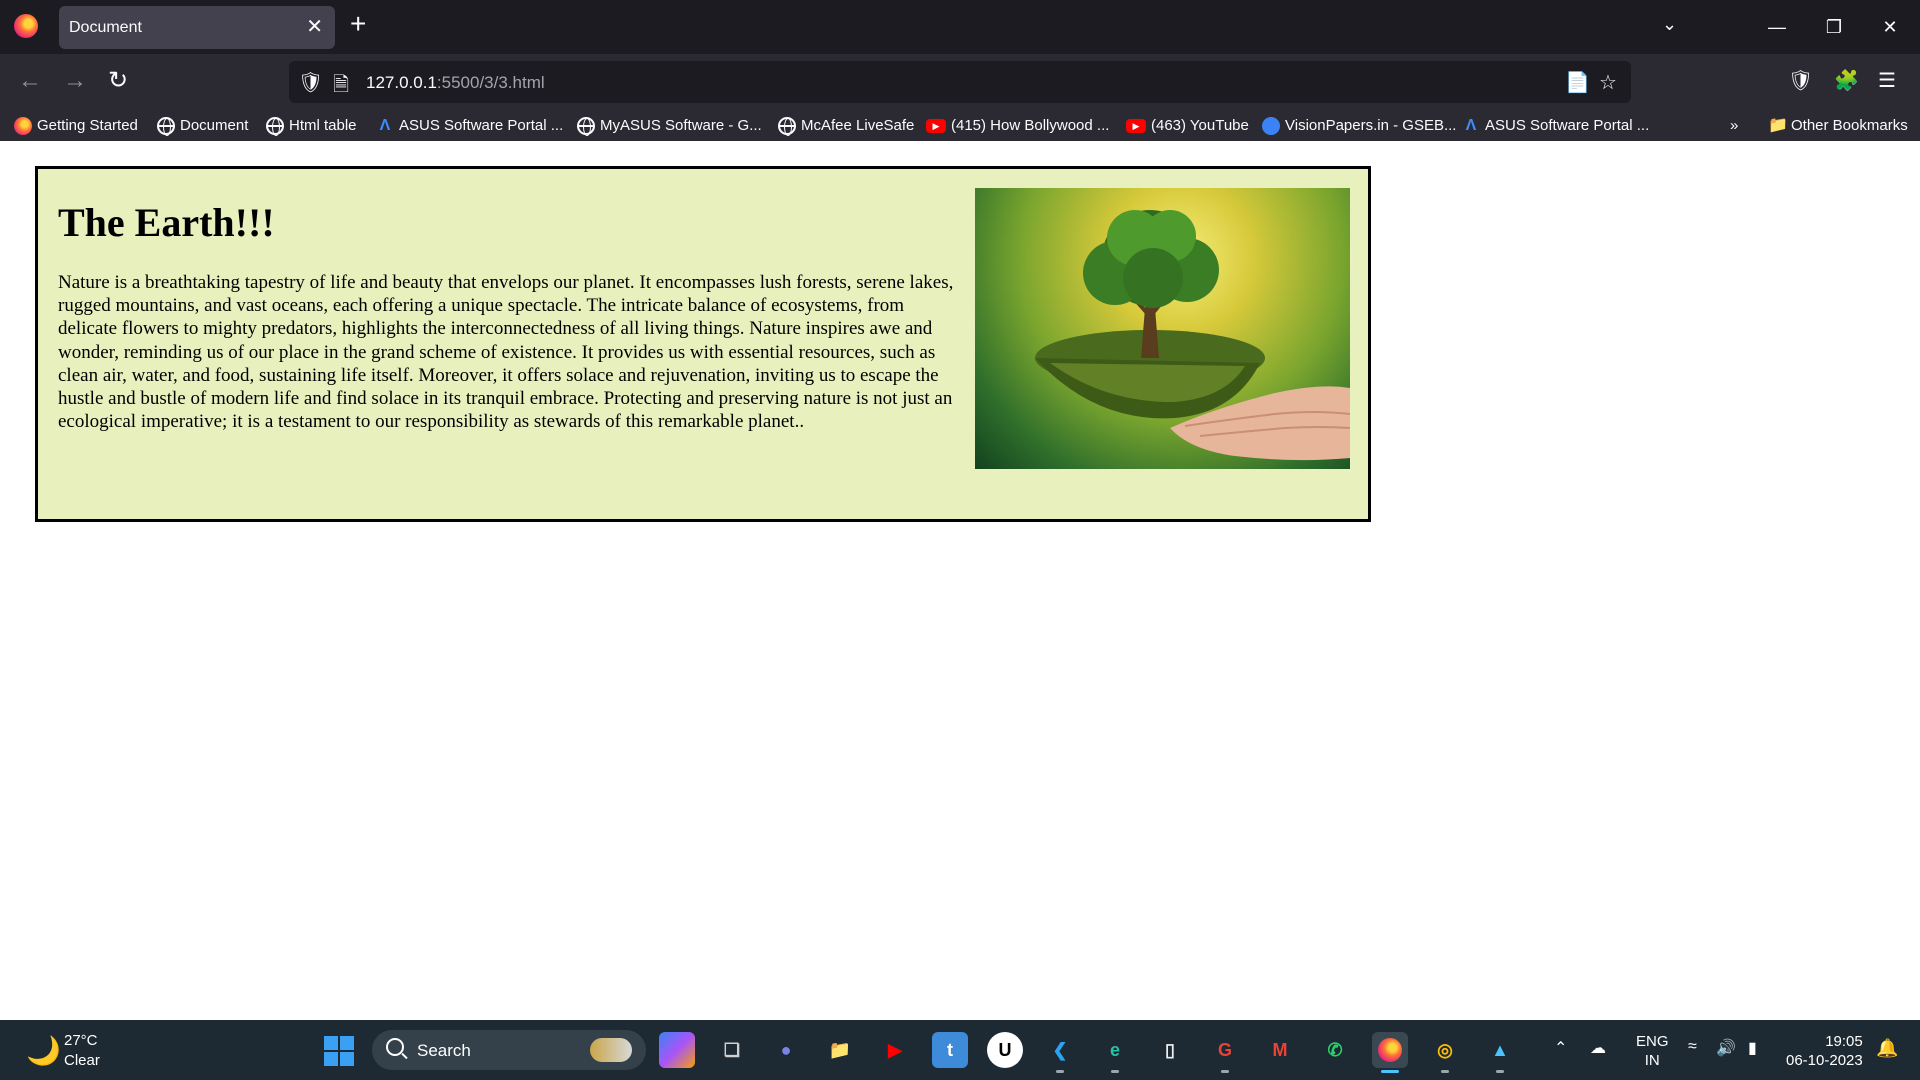 This screenshot has height=1080, width=1920. What do you see at coordinates (118, 81) in the screenshot?
I see `reload-button: ↻` at bounding box center [118, 81].